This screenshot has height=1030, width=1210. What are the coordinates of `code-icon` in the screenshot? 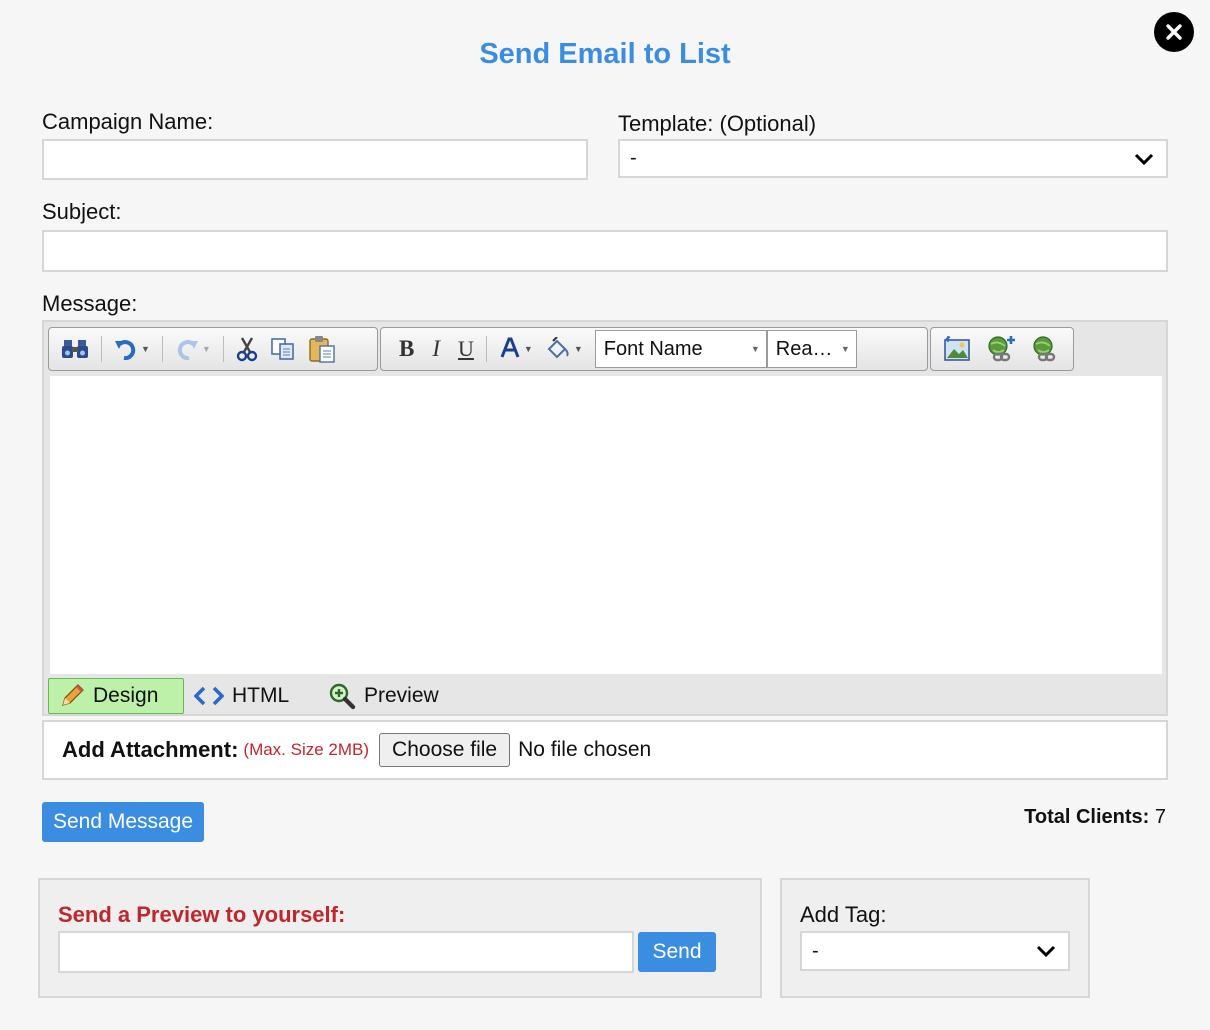 It's located at (209, 696).